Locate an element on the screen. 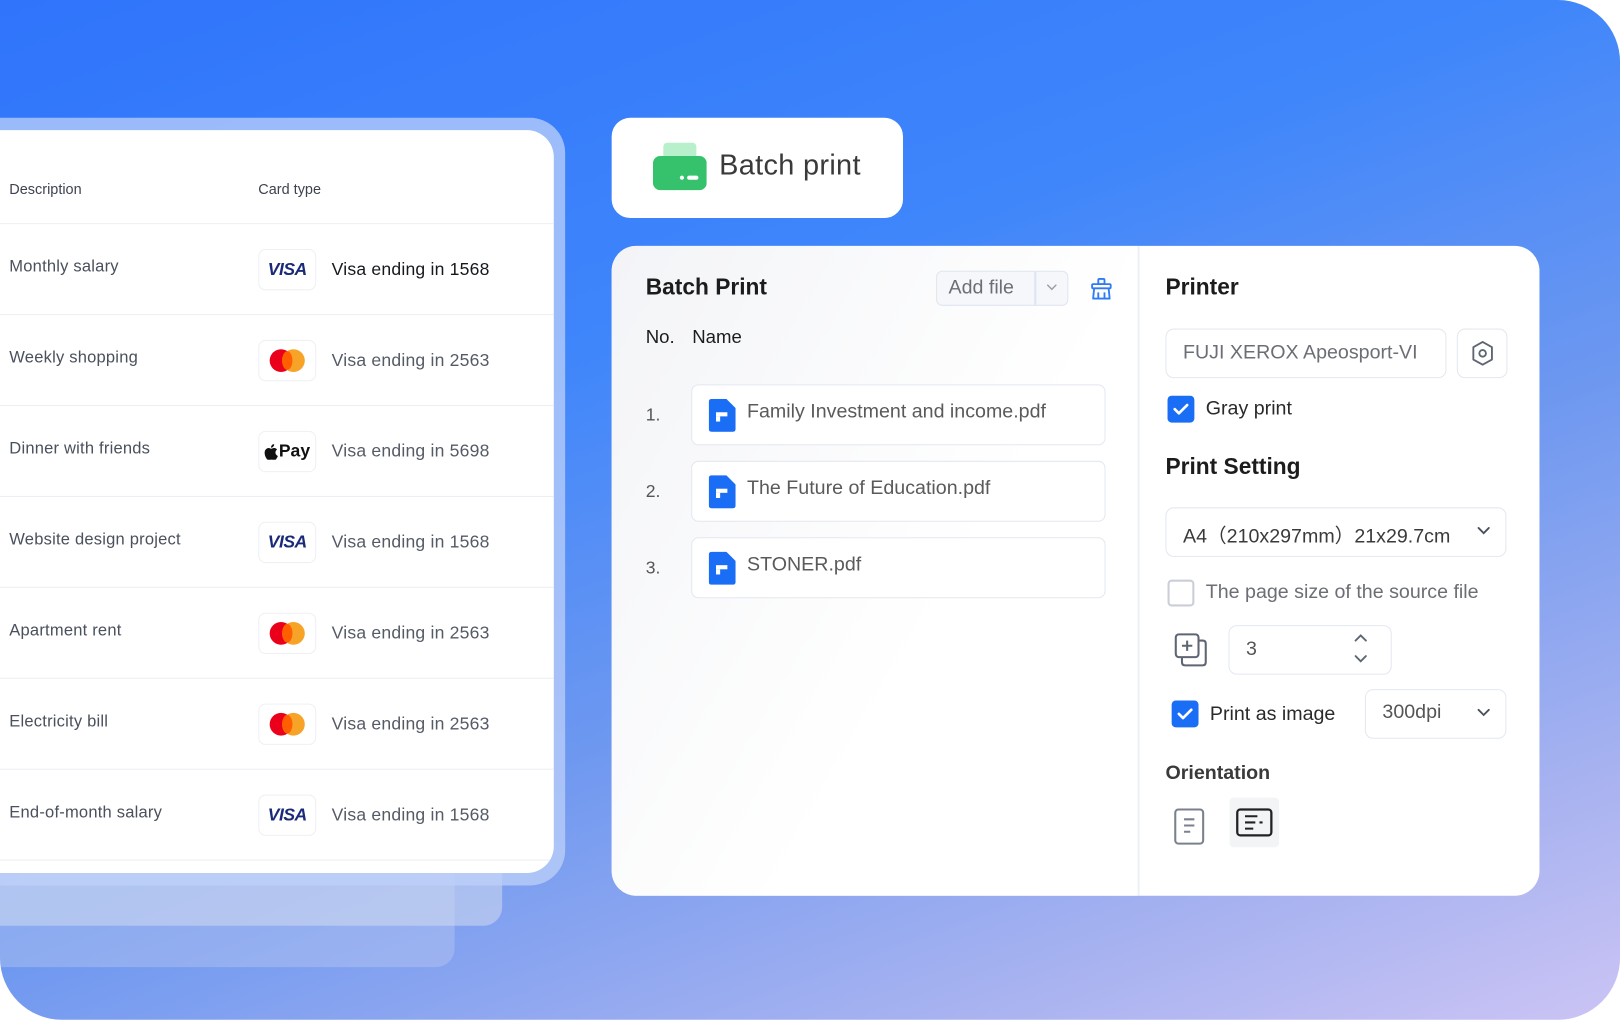  printer-select: FUJI XEROX Apeosport-VI is located at coordinates (1306, 353).